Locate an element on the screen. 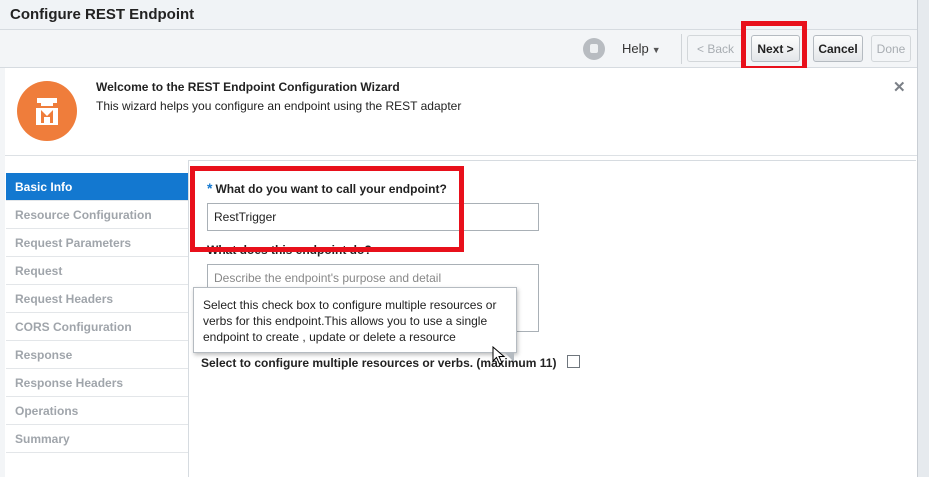 This screenshot has width=929, height=477. cancel-button: Cancel is located at coordinates (838, 48).